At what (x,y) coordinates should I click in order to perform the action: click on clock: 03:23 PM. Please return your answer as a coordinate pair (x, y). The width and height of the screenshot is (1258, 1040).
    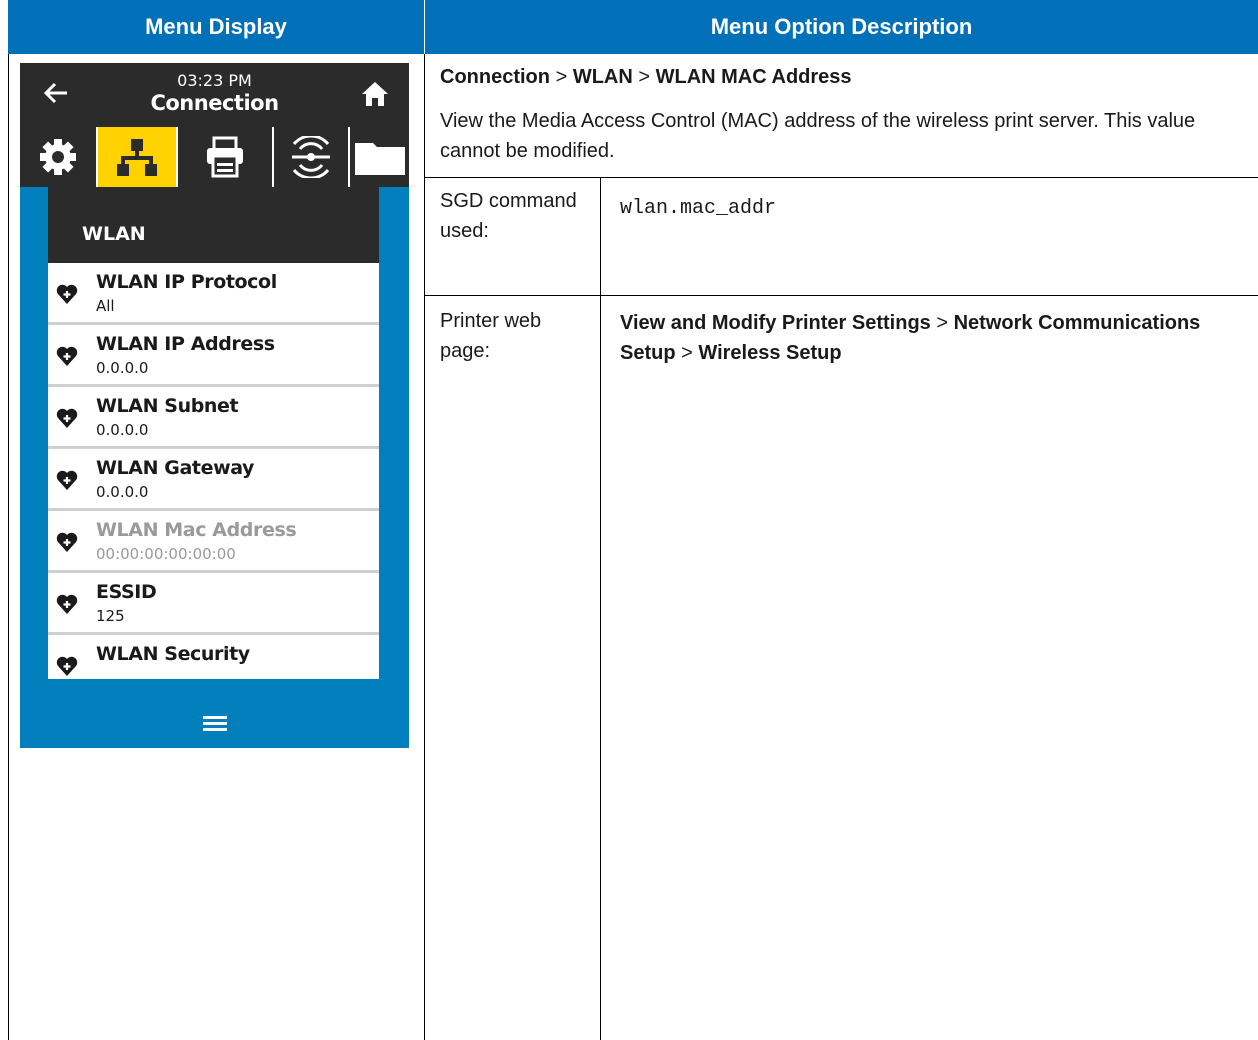
    Looking at the image, I should click on (214, 80).